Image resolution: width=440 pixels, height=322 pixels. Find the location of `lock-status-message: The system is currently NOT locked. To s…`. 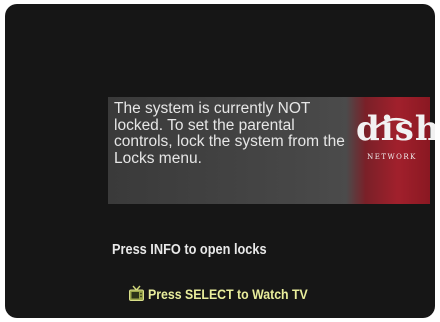

lock-status-message: The system is currently NOT locked. To s… is located at coordinates (229, 133).